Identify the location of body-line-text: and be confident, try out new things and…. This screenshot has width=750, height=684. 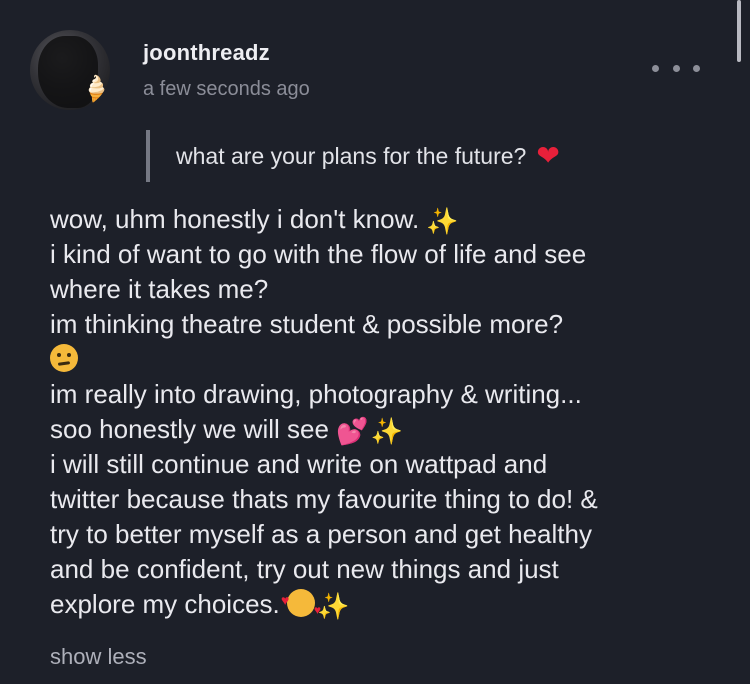
(304, 569).